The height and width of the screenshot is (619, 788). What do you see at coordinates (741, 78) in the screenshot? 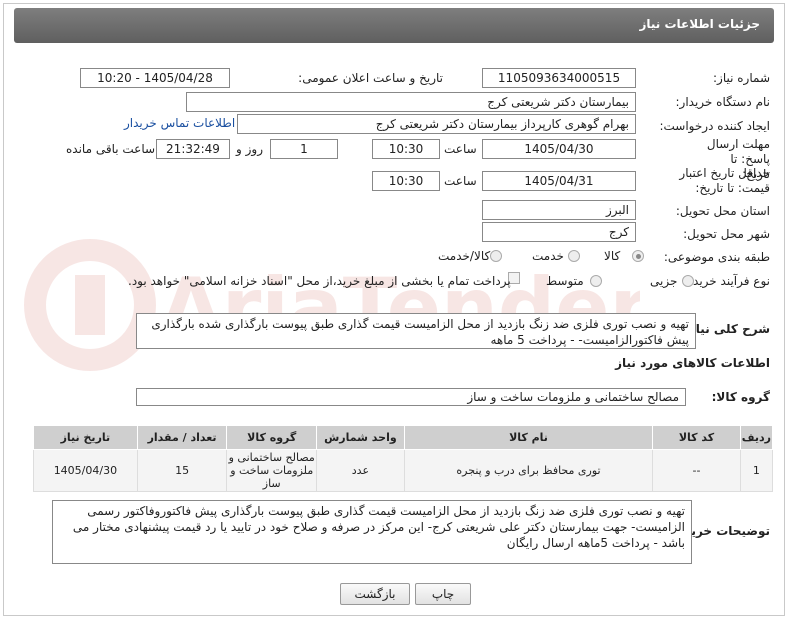
I see `need-number-label: شماره نیاز:` at bounding box center [741, 78].